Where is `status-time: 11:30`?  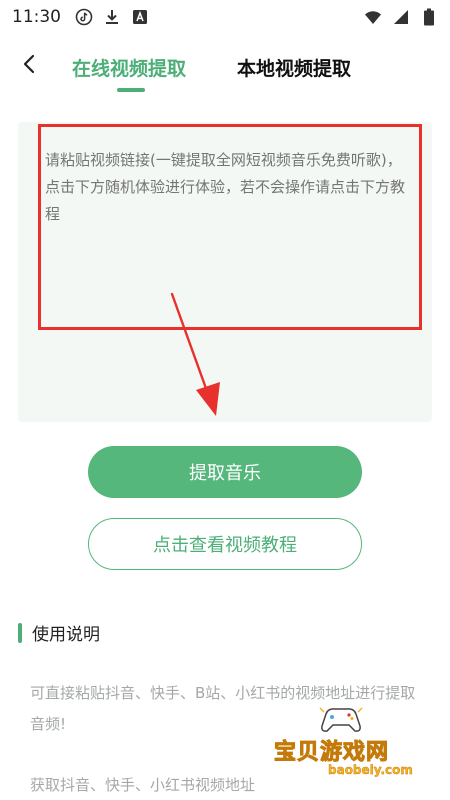 status-time: 11:30 is located at coordinates (36, 17).